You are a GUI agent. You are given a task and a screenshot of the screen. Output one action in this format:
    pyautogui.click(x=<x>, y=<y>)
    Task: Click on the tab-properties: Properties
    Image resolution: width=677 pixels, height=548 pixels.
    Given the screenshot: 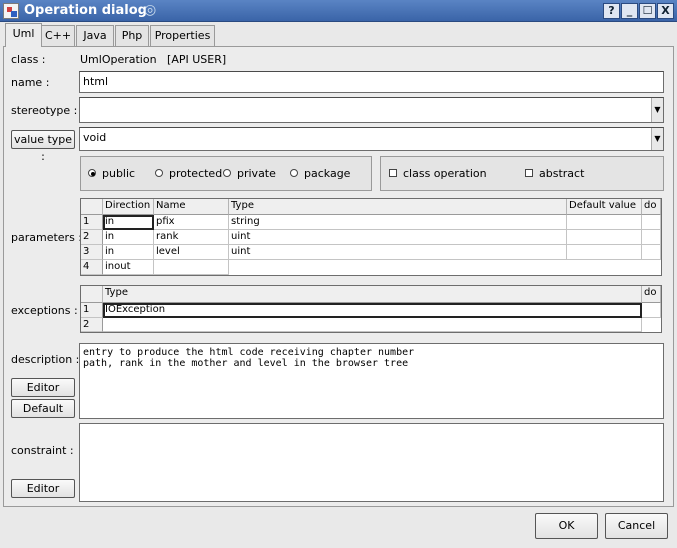 What is the action you would take?
    pyautogui.click(x=182, y=35)
    